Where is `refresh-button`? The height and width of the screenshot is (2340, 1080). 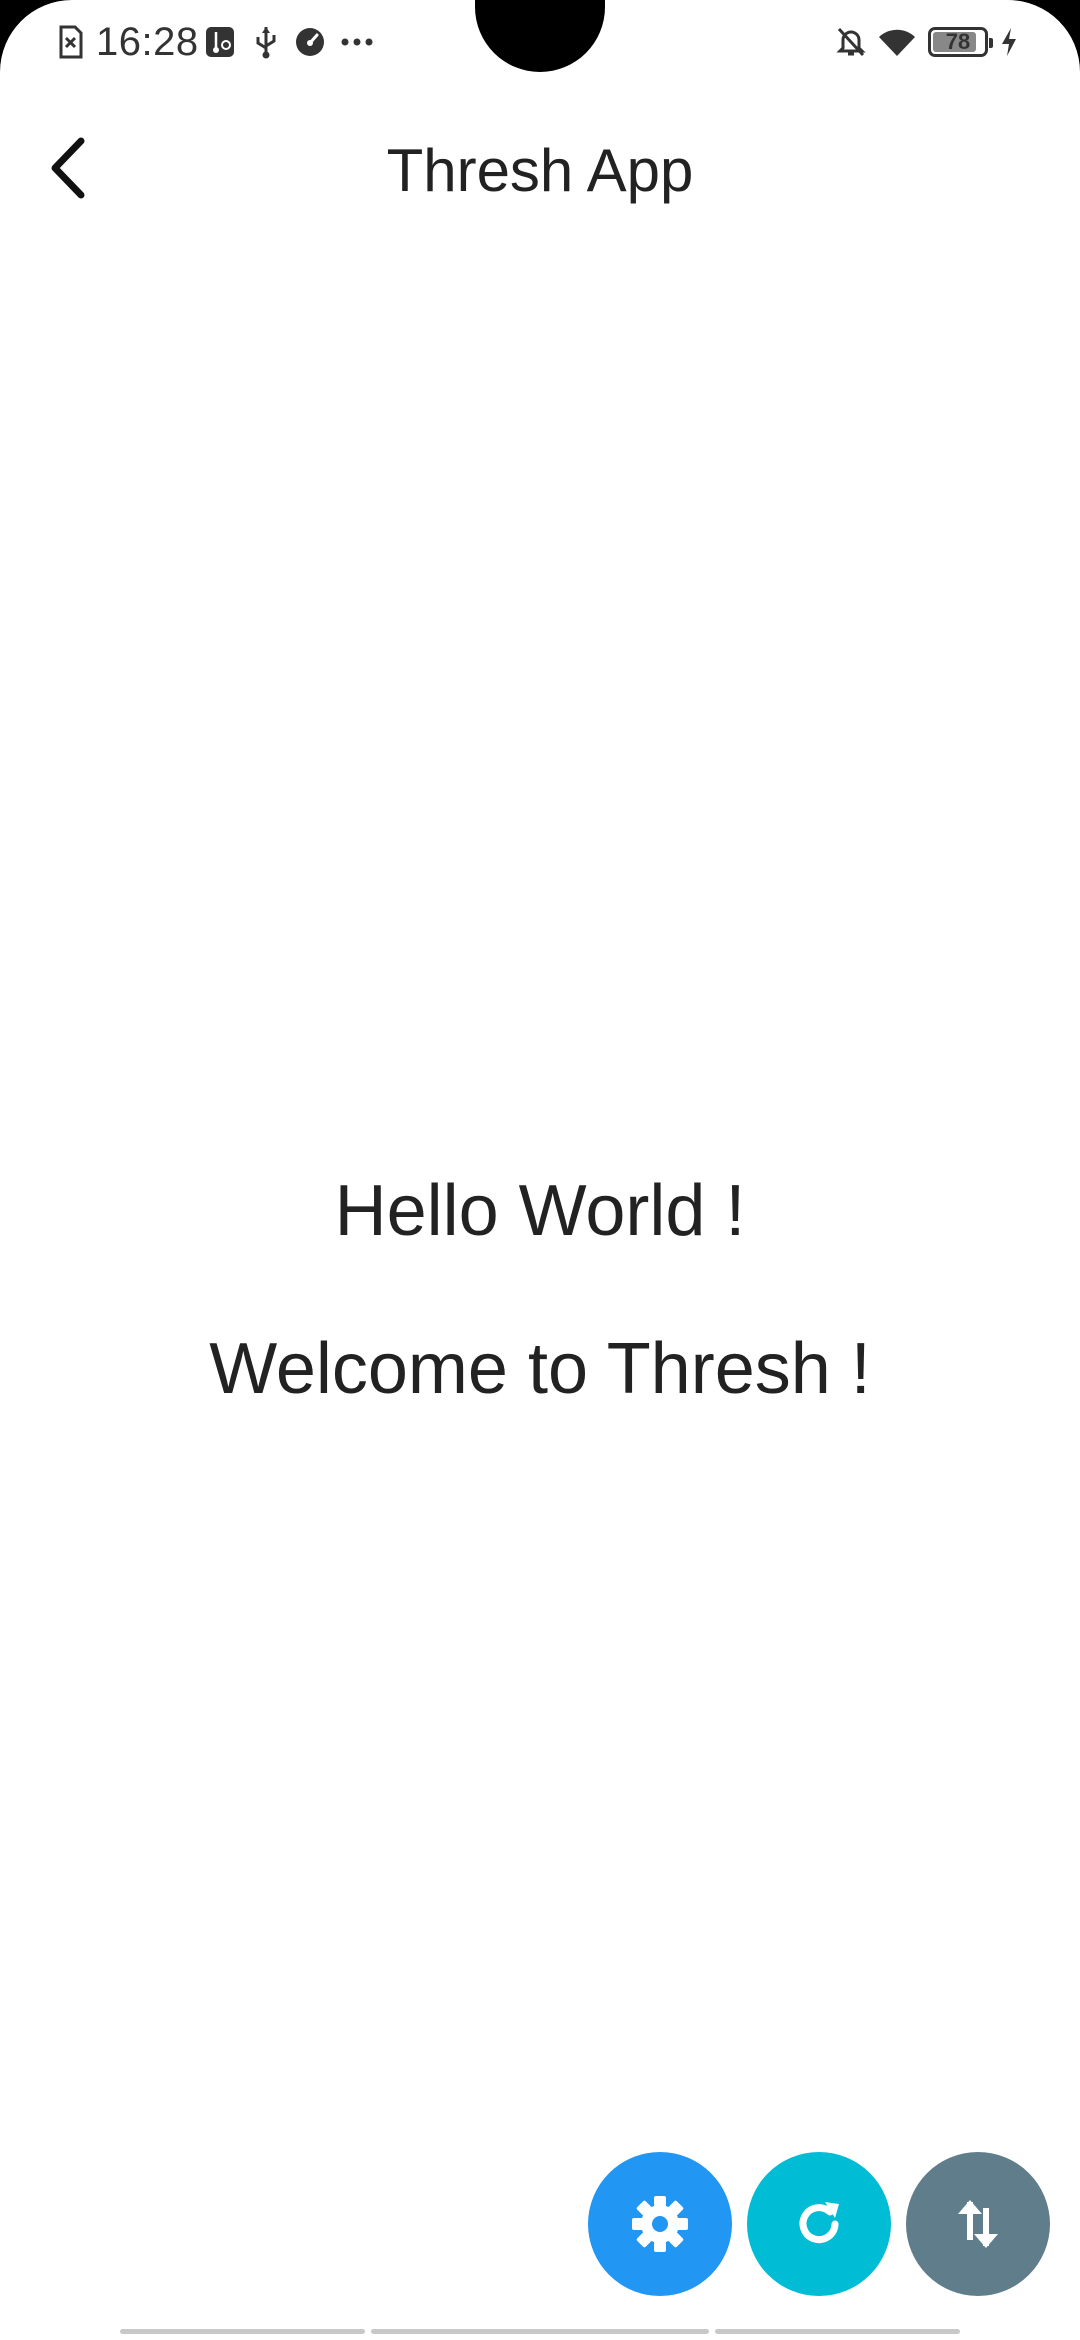
refresh-button is located at coordinates (819, 2224).